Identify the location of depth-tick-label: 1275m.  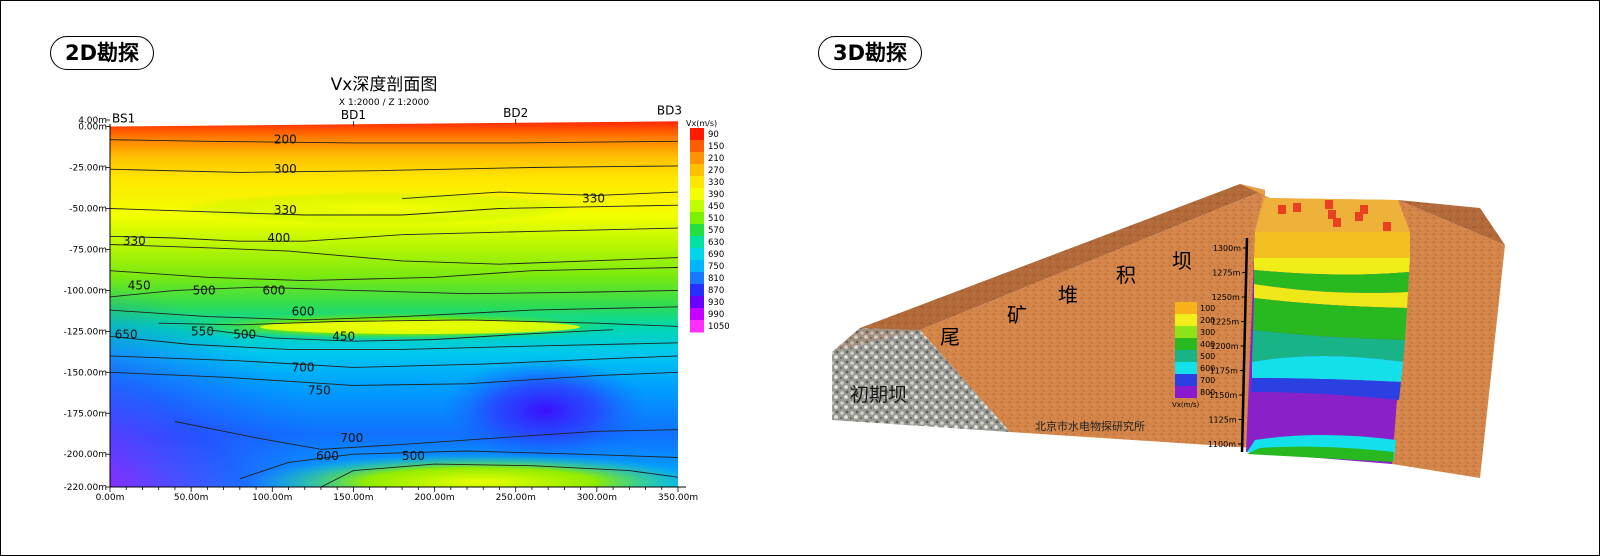
(1226, 273).